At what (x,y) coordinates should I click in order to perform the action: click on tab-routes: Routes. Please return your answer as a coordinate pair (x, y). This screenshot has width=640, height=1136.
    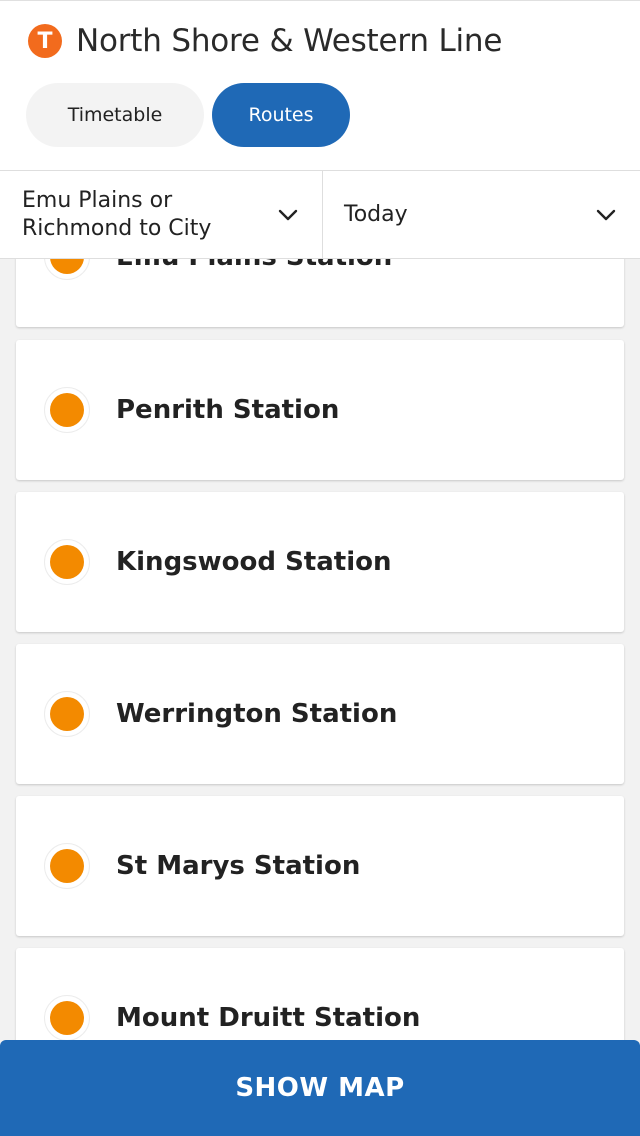
    Looking at the image, I should click on (281, 115).